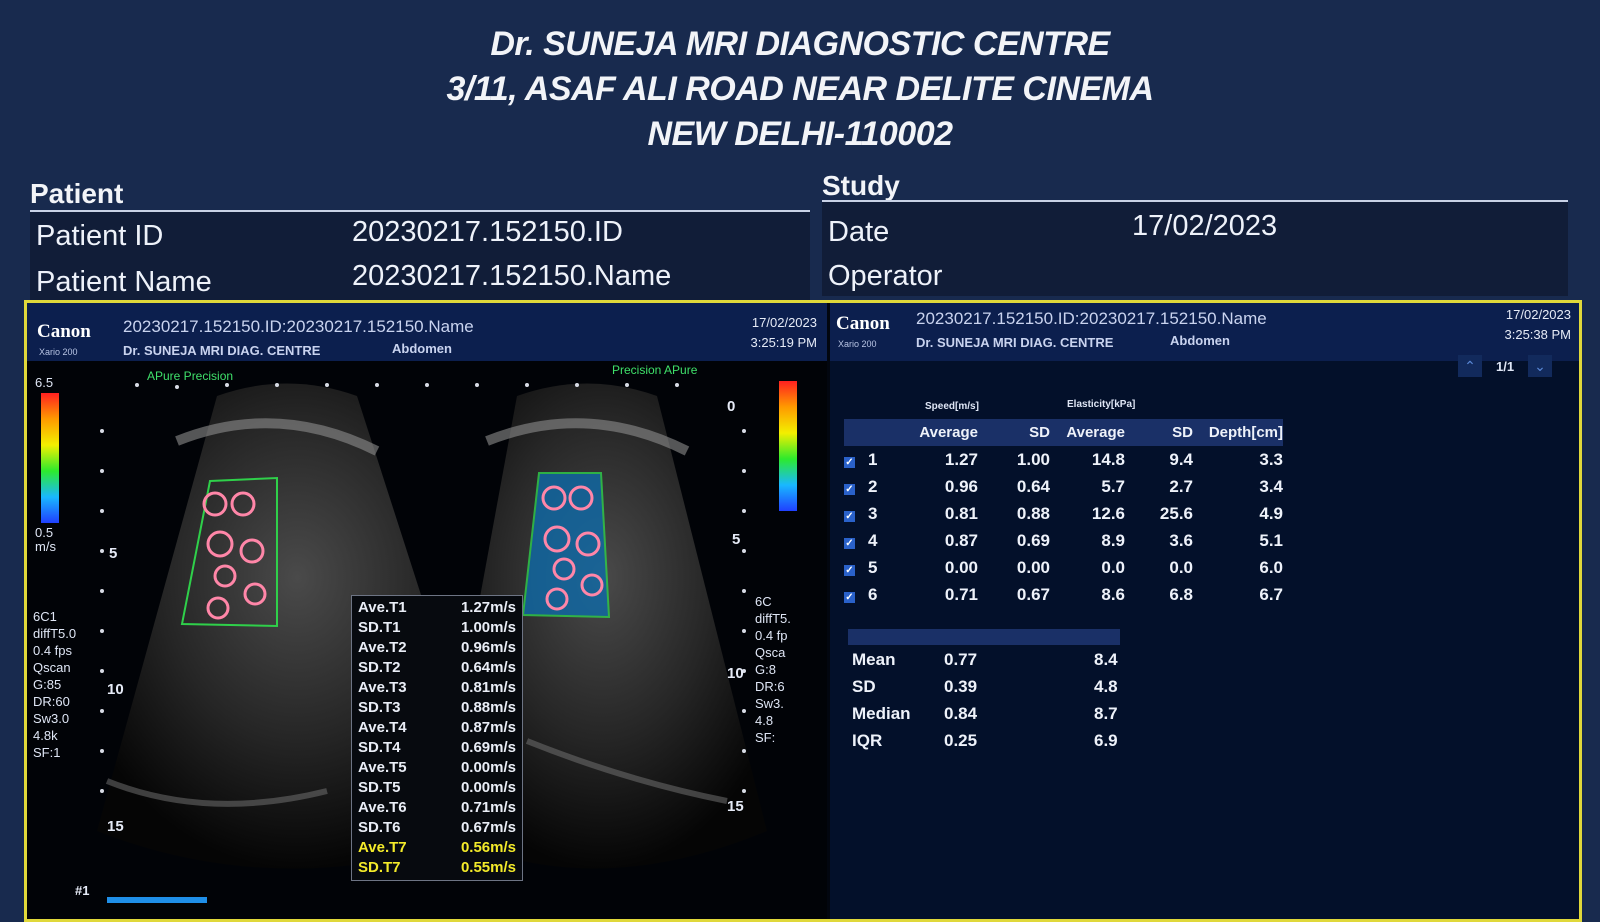 This screenshot has width=1600, height=922. I want to click on measurement-label: SD.T6, so click(379, 827).